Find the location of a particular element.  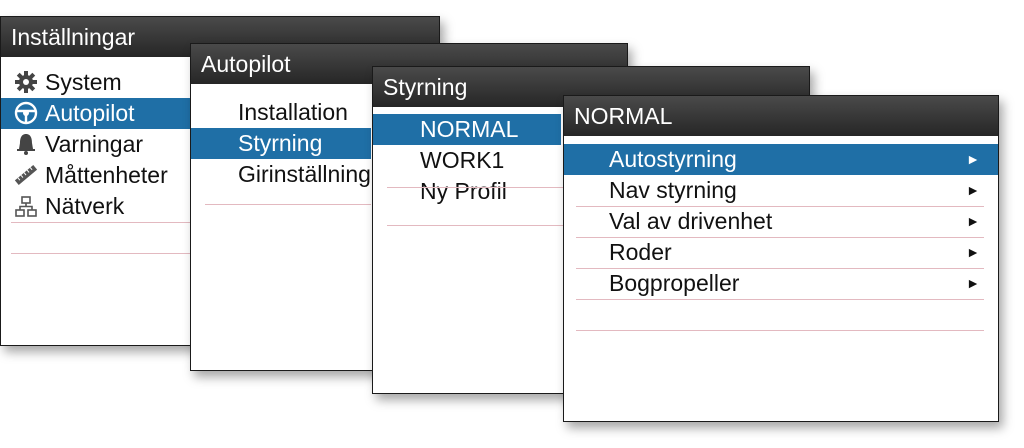

menu-item-label: Måttenheter is located at coordinates (106, 175).